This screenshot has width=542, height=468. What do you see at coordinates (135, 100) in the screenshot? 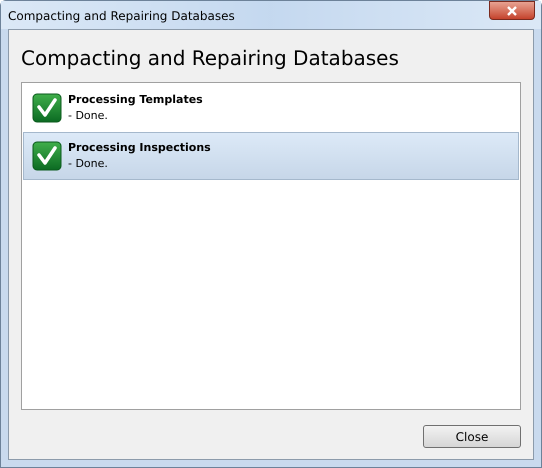
I see `task-title: Processing Templates` at bounding box center [135, 100].